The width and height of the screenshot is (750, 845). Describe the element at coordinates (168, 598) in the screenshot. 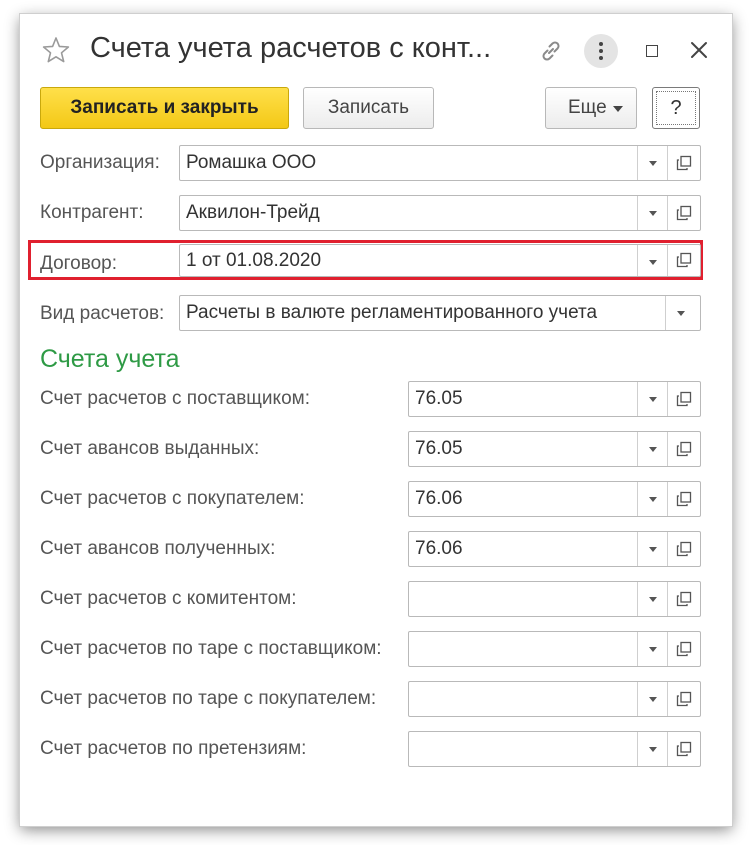

I see `account-row-label: Счет расчетов с комитентом:` at that location.